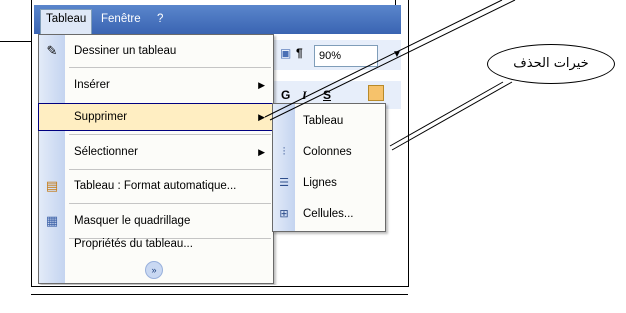 The width and height of the screenshot is (626, 313). I want to click on delete-rows-icon: ☰, so click(284, 183).